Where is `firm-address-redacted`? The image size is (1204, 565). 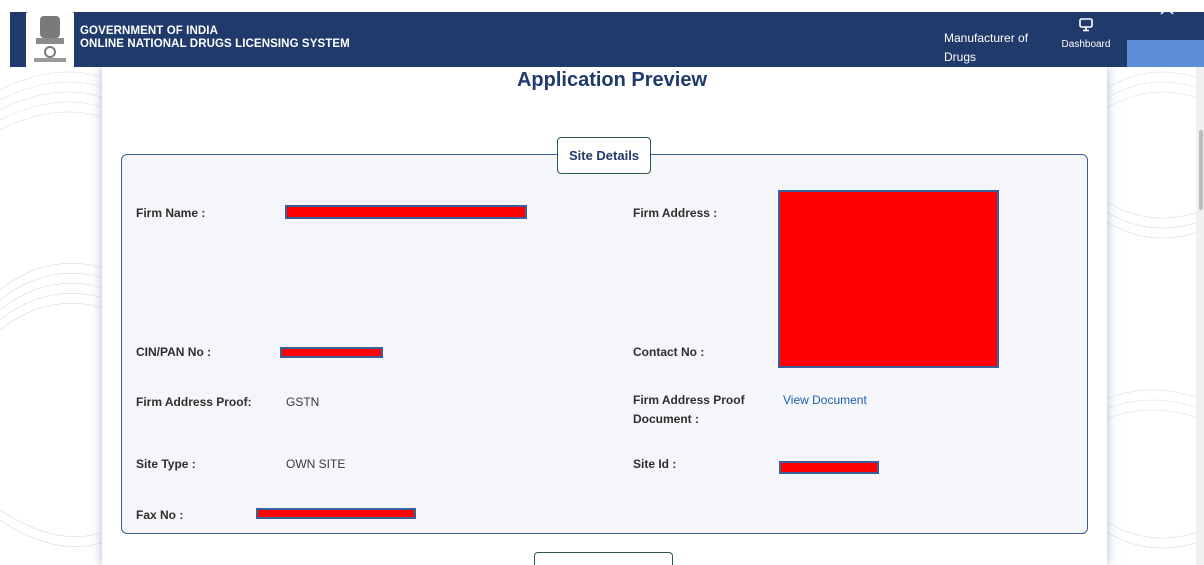
firm-address-redacted is located at coordinates (888, 279).